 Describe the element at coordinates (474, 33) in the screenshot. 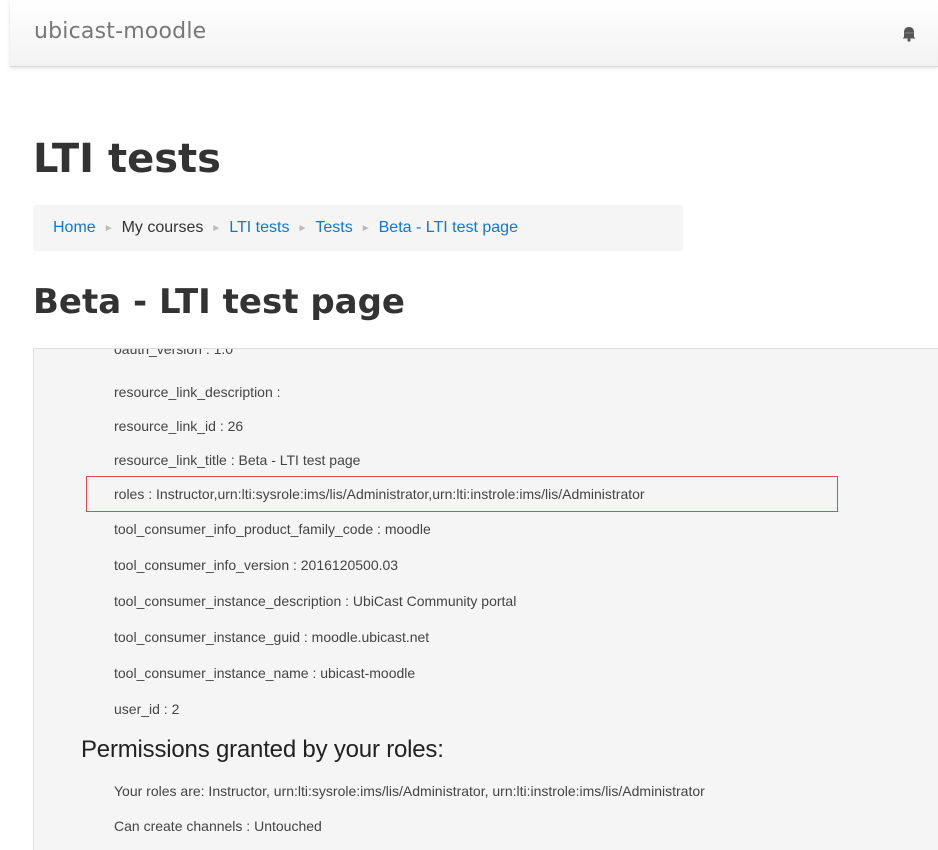

I see `top-navbar: ubicast-moodle` at that location.